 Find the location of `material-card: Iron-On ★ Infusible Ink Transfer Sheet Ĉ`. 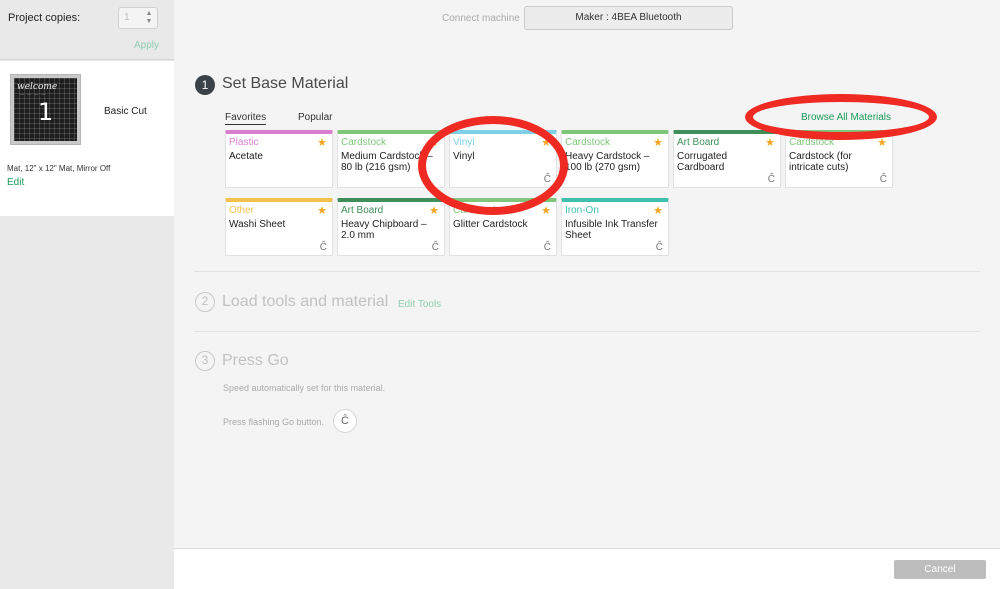

material-card: Iron-On ★ Infusible Ink Transfer Sheet Ĉ is located at coordinates (615, 227).